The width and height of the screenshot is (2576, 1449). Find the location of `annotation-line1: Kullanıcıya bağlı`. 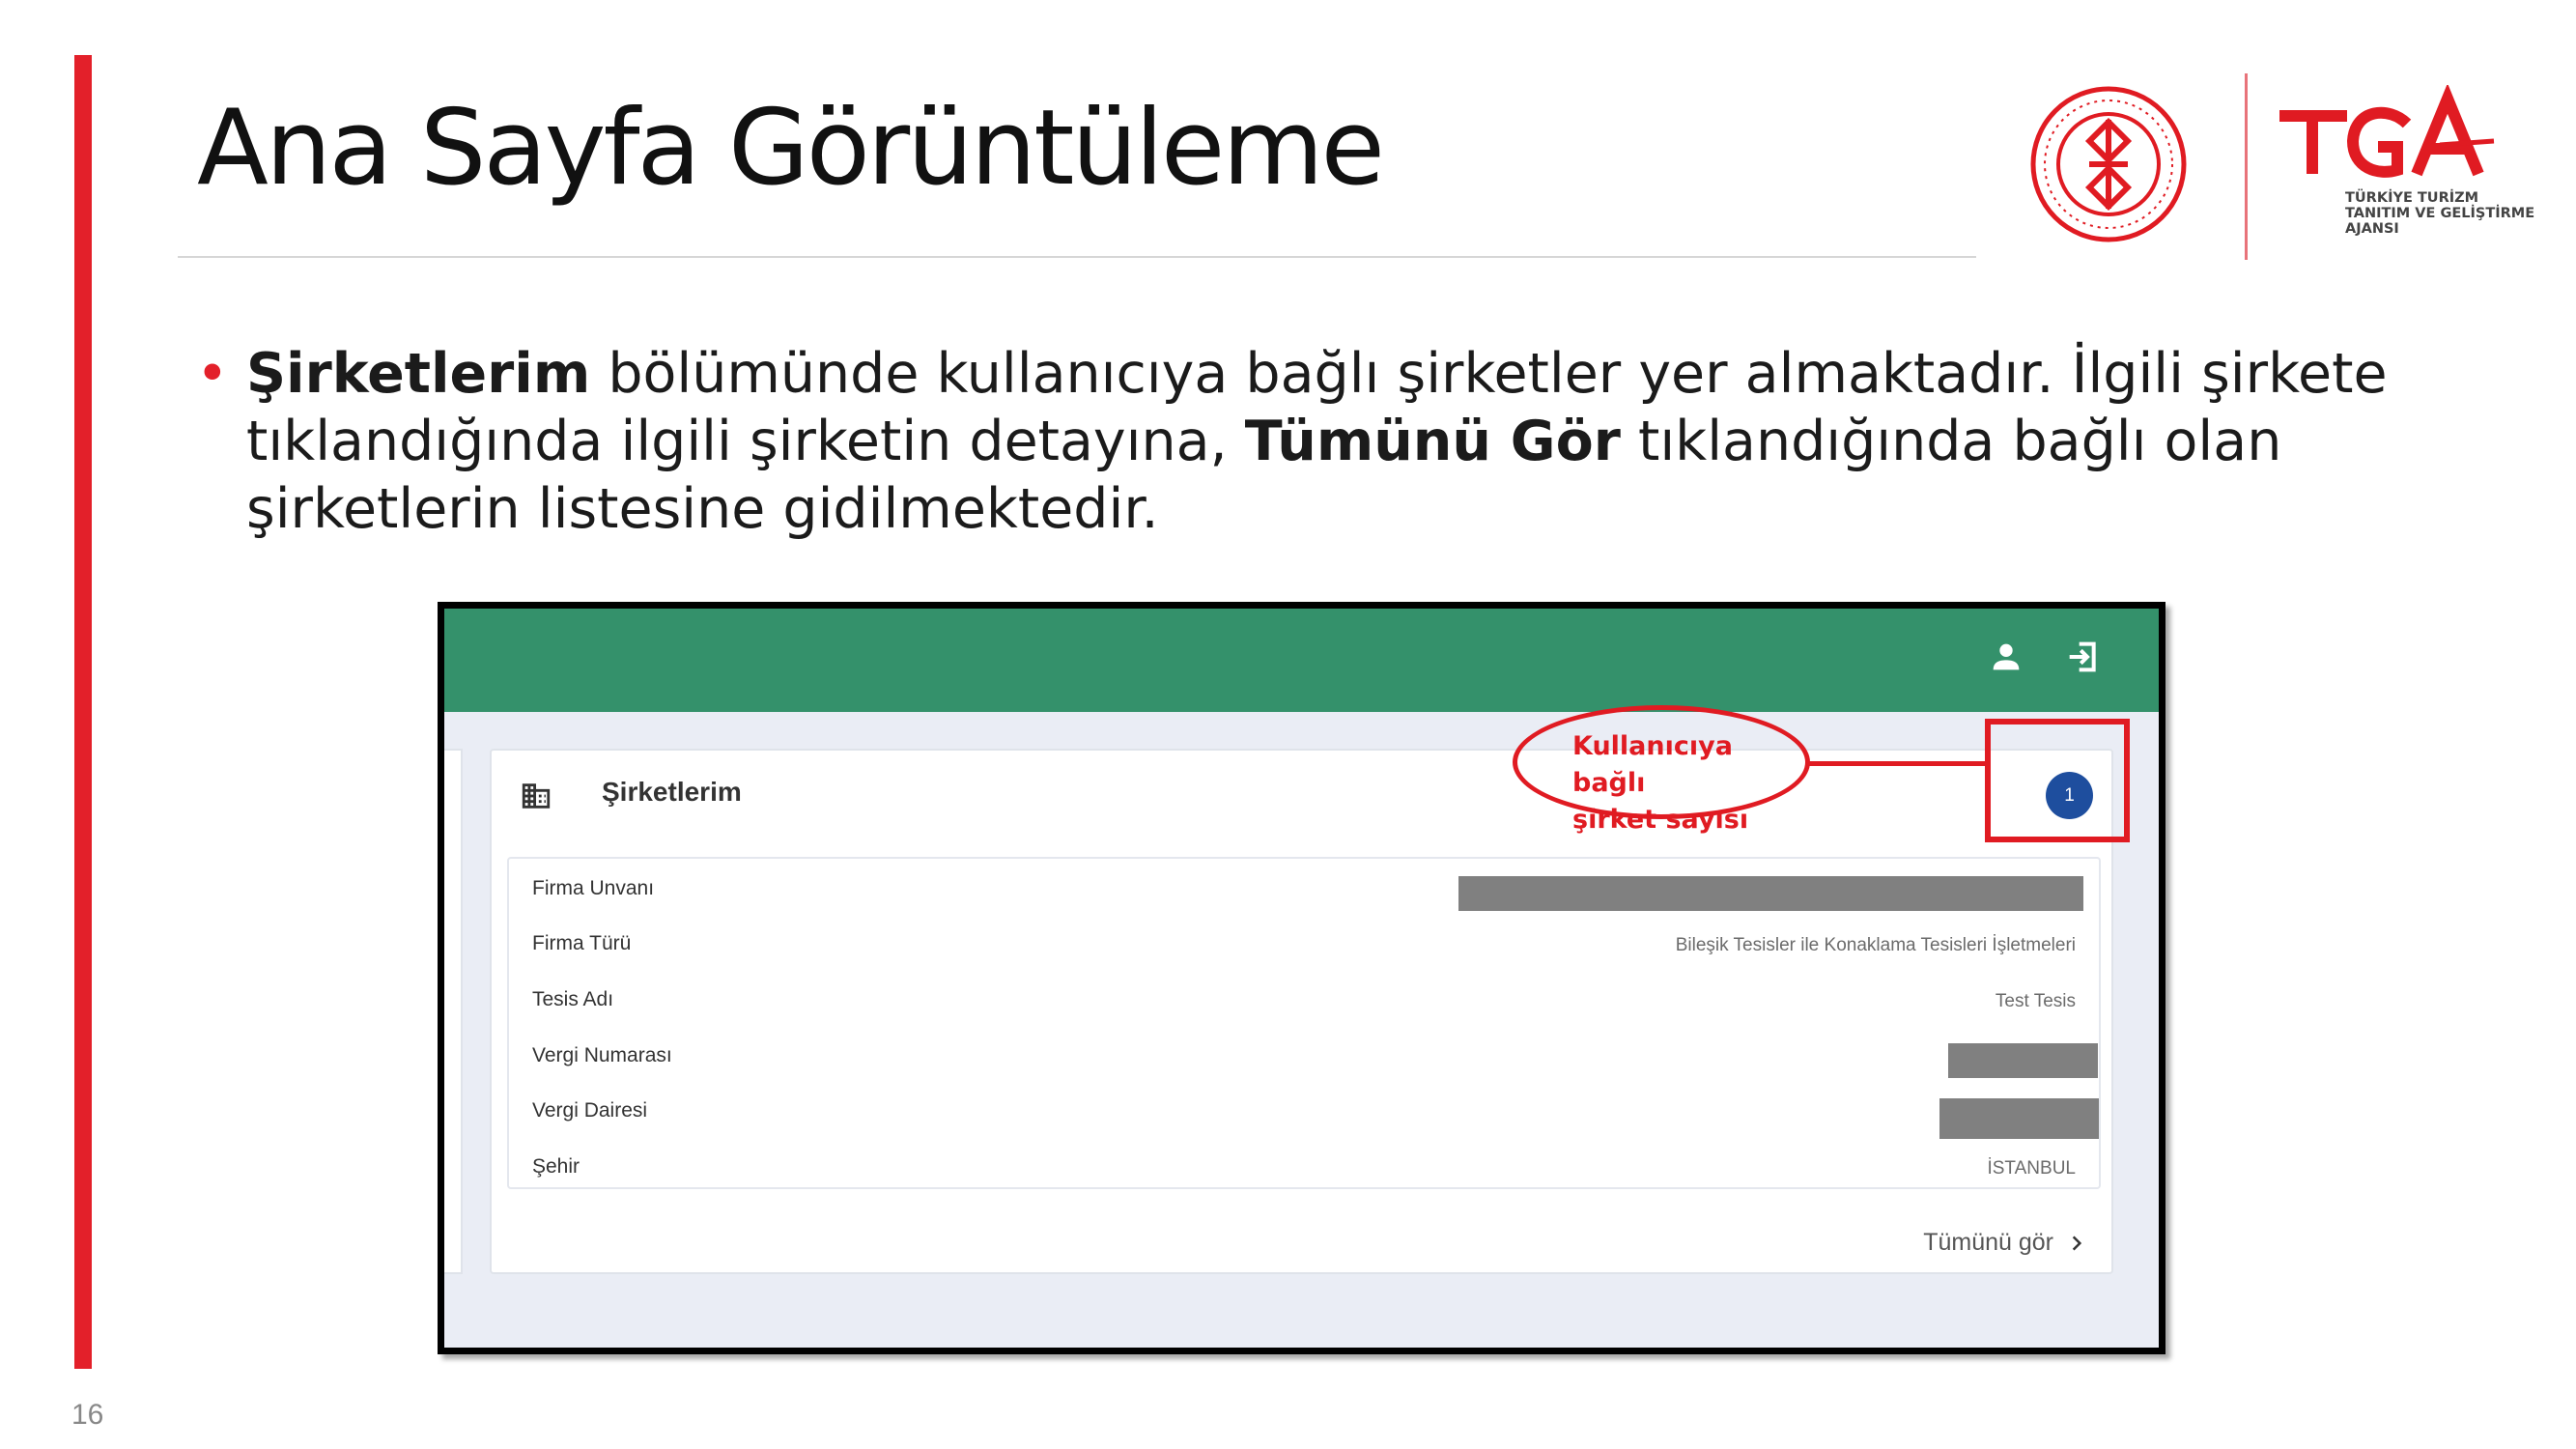

annotation-line1: Kullanıcıya bağlı is located at coordinates (1652, 764).